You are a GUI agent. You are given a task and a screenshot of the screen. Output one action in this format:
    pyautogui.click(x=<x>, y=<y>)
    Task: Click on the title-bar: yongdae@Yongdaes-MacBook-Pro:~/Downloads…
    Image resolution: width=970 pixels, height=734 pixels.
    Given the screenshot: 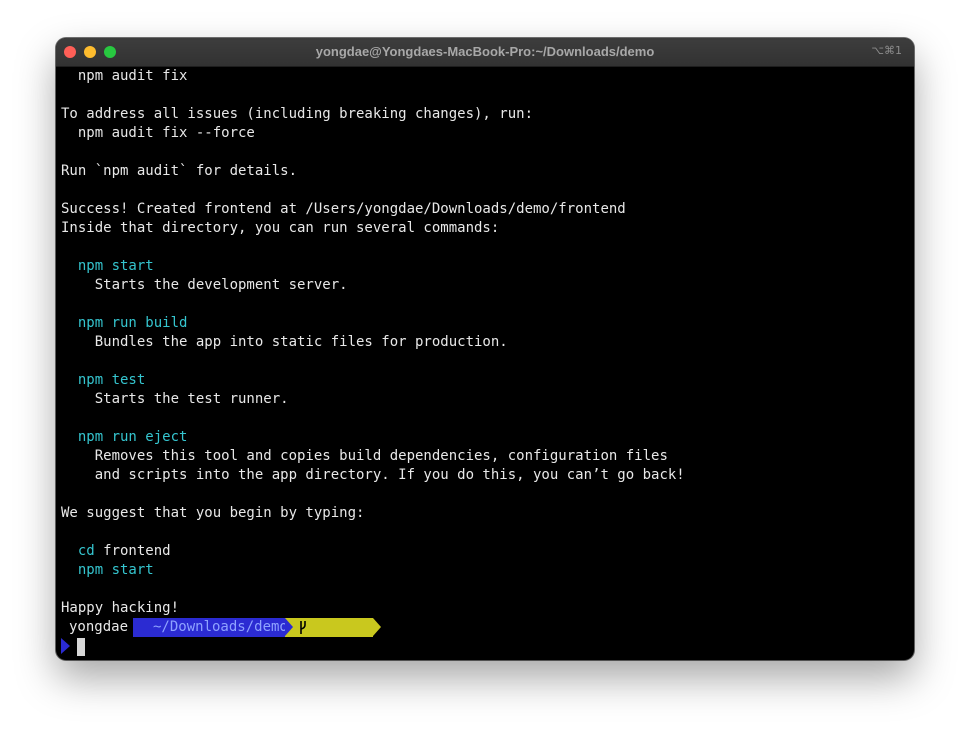 What is the action you would take?
    pyautogui.click(x=485, y=52)
    